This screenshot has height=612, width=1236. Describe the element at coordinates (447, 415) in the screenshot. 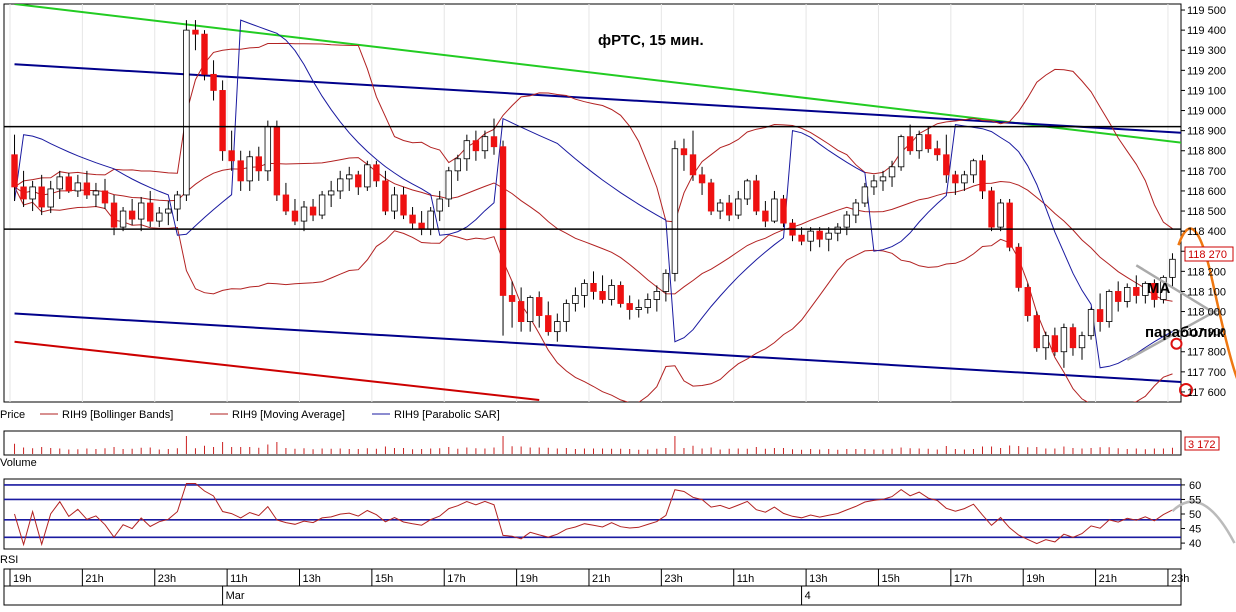

I see `legend-parabolic-sar: RIH9 [Parabolic SAR]` at that location.